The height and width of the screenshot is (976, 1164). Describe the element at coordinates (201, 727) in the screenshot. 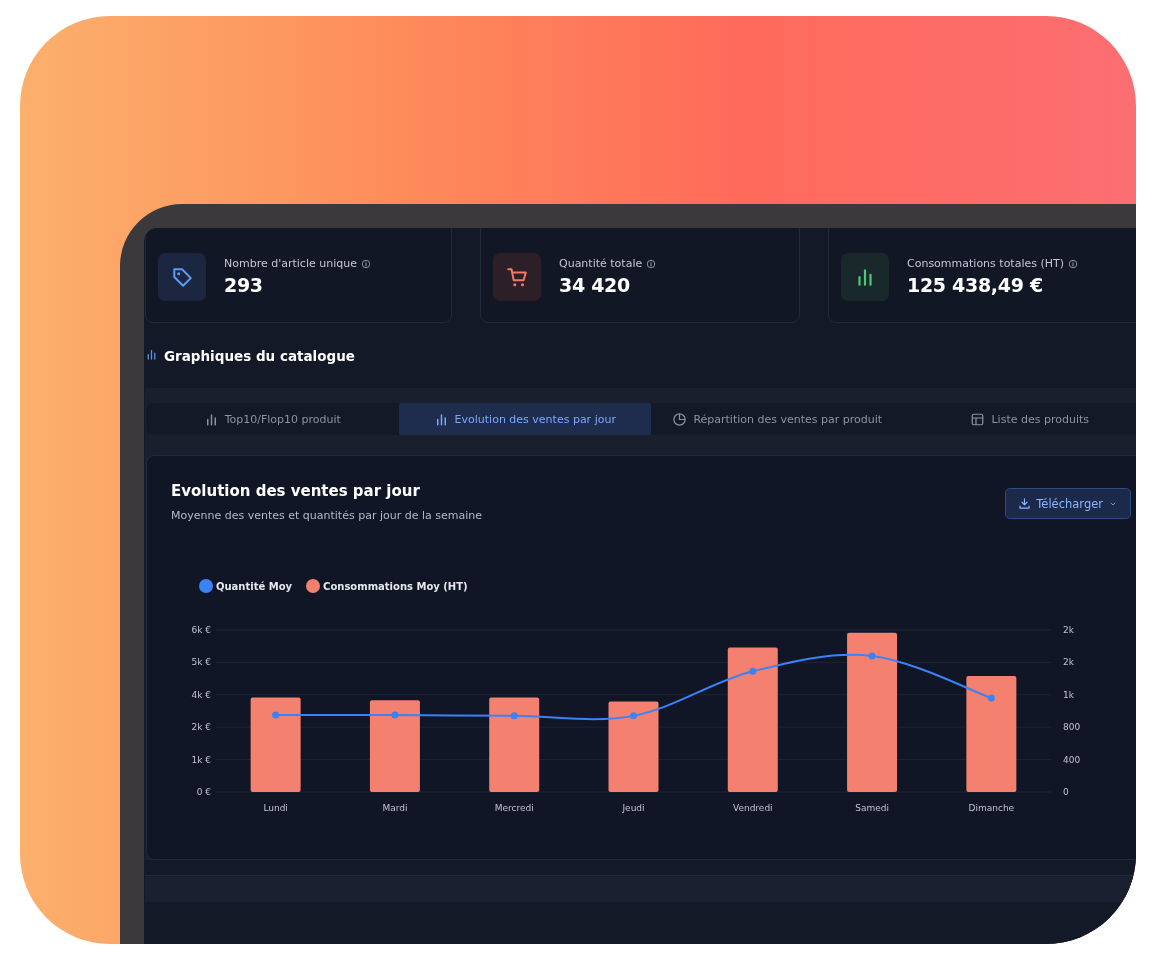

I see `axis-tick-label: 2k €` at that location.